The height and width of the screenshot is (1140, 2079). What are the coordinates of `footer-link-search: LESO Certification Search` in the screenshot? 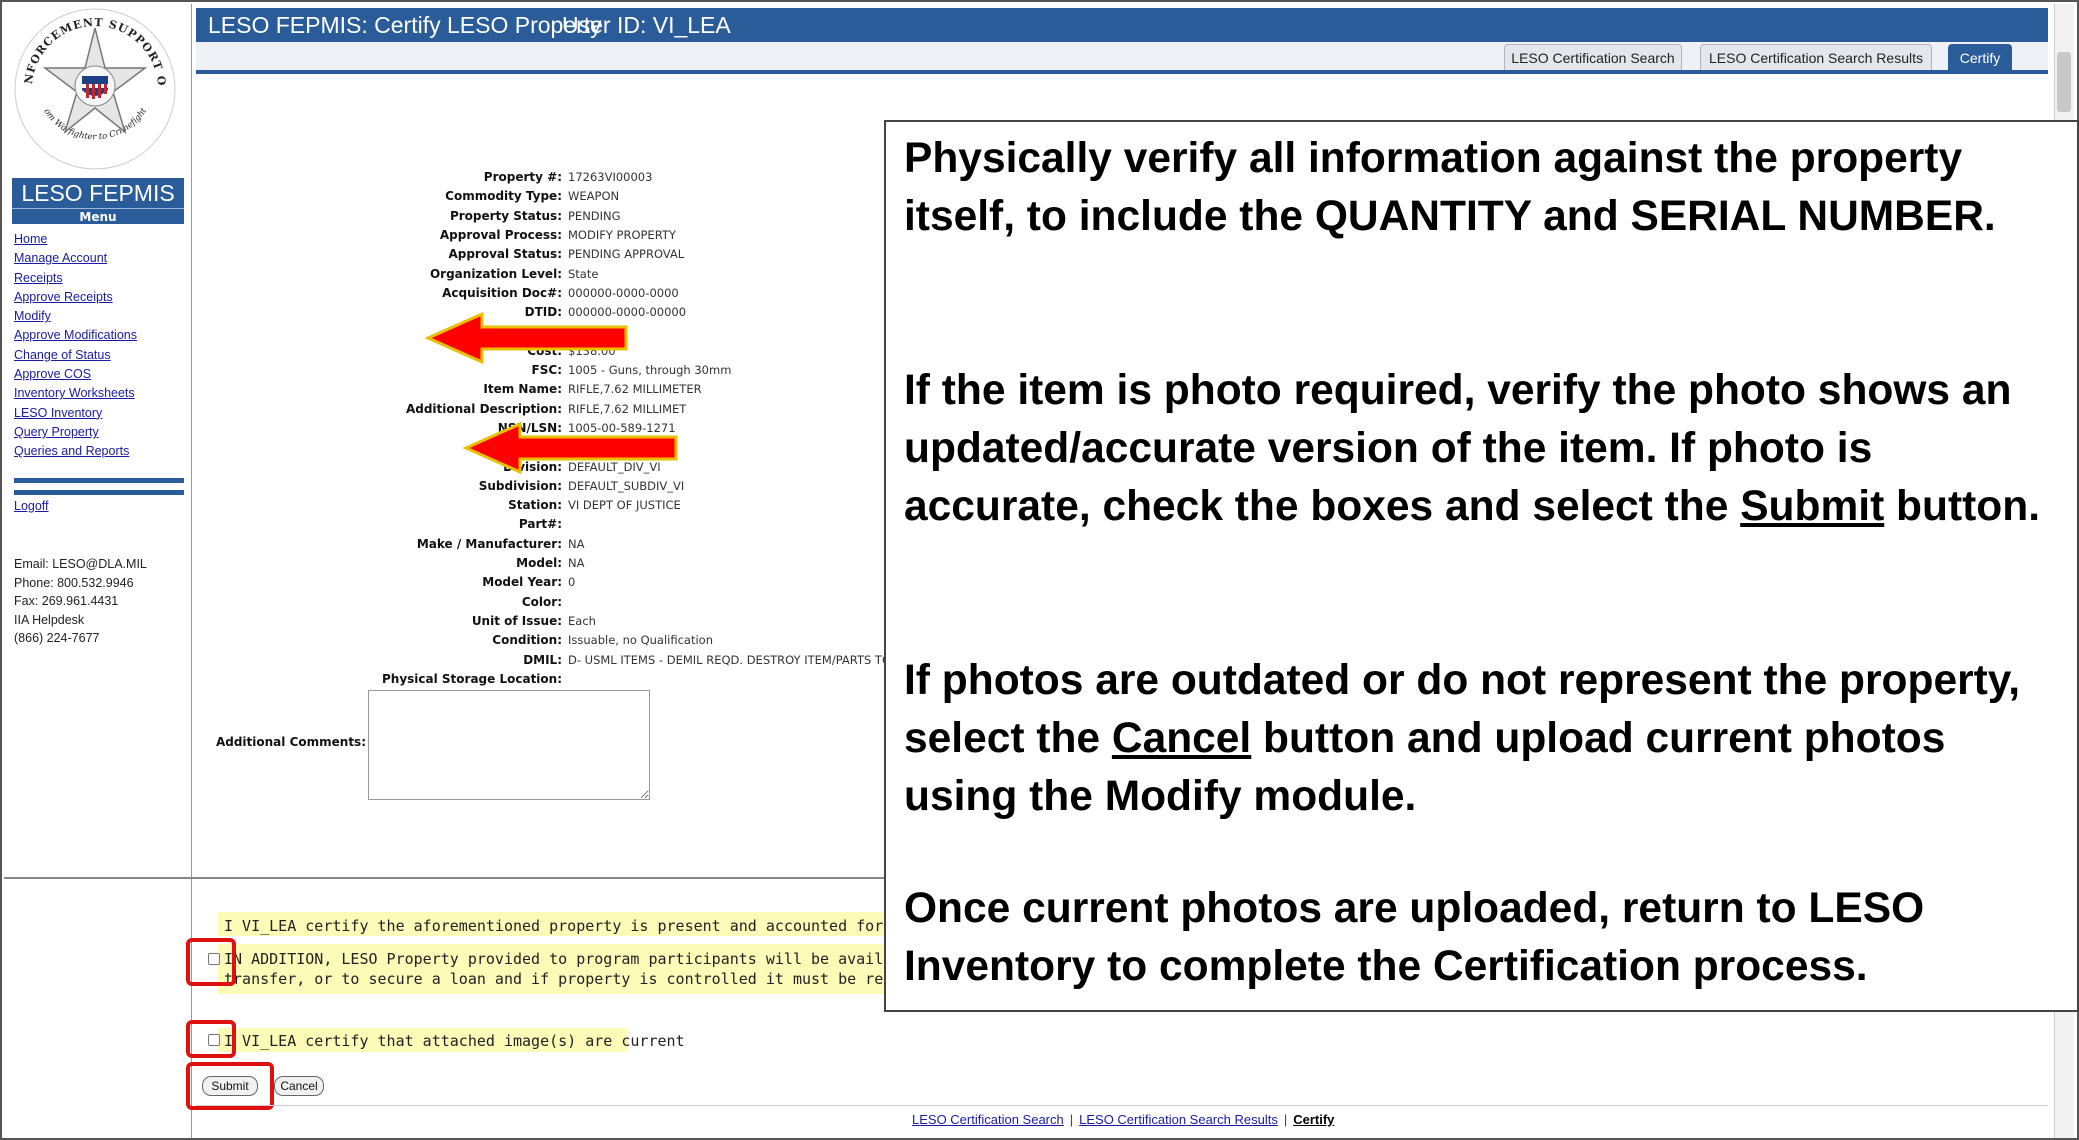 It's located at (988, 1119).